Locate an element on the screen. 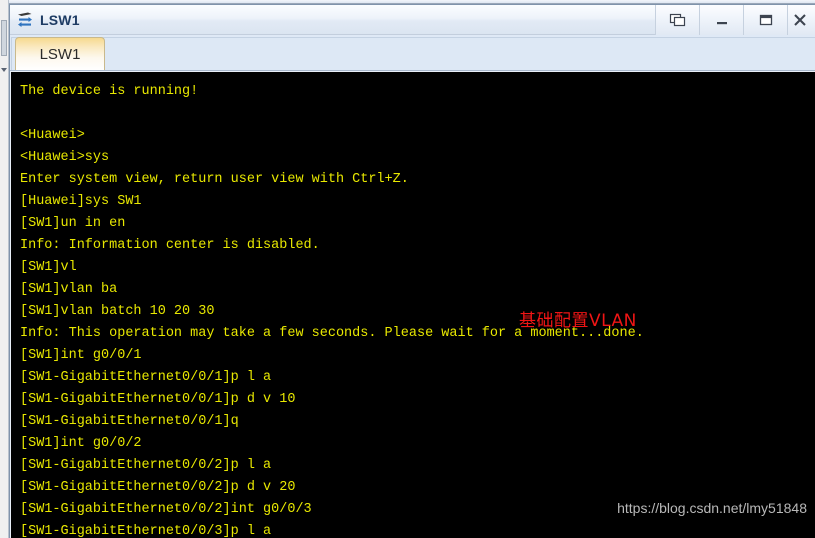  background-scrollbar is located at coordinates (4, 269).